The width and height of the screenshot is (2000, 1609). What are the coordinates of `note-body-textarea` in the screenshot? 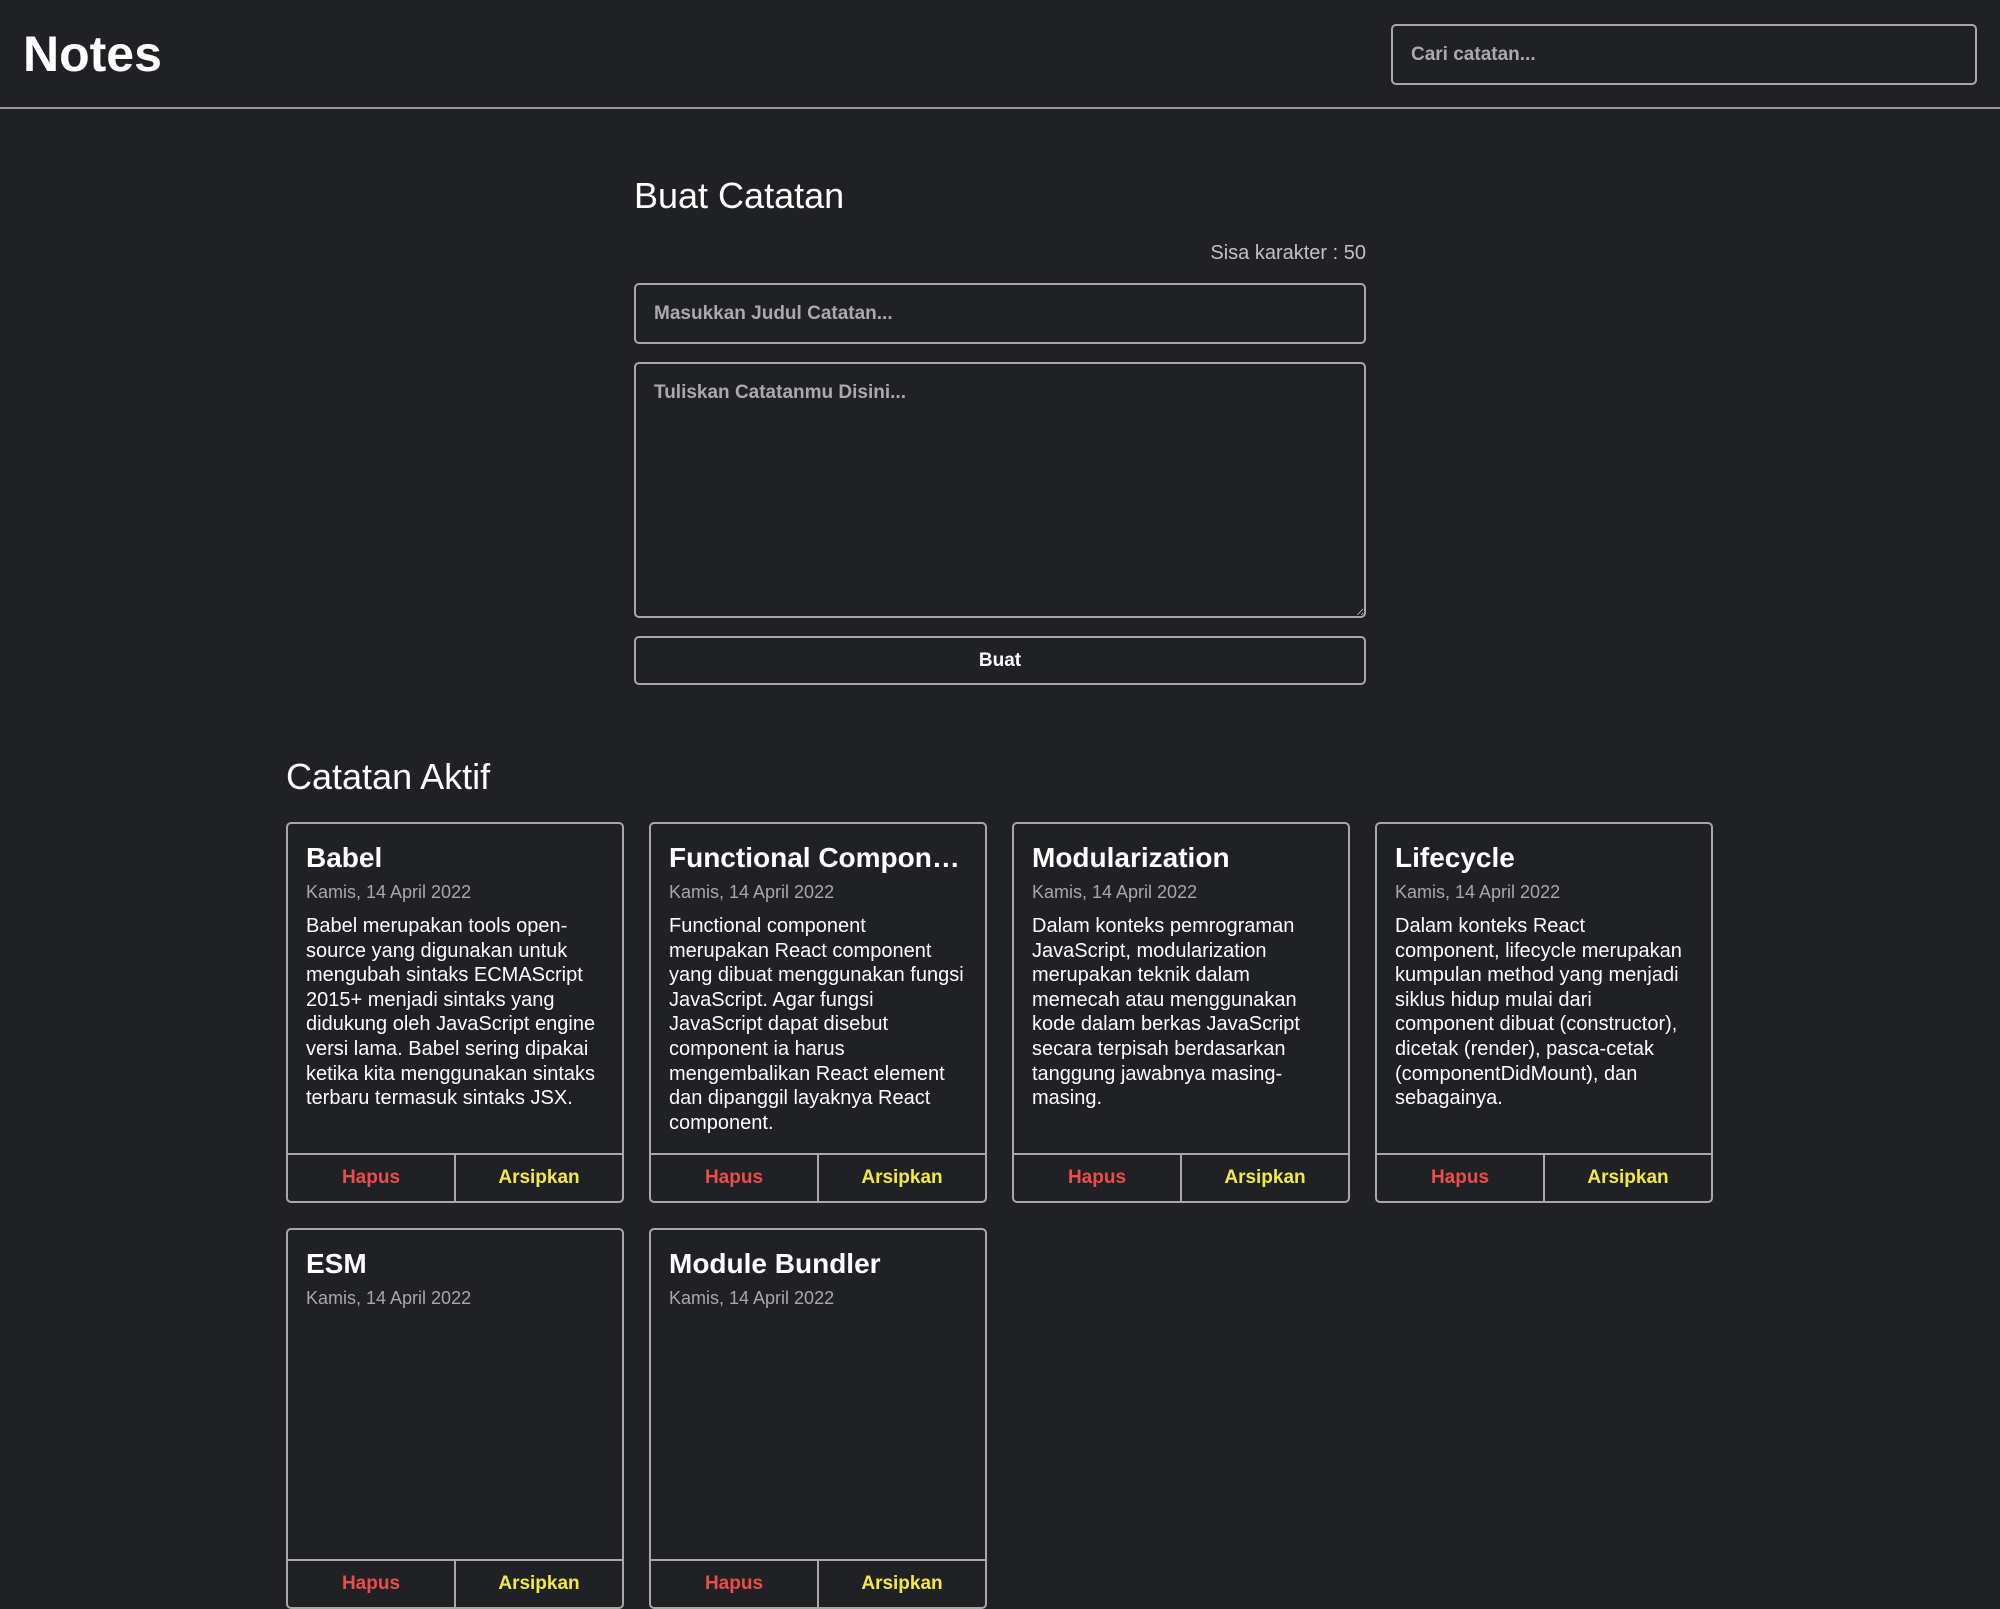 It's located at (1000, 490).